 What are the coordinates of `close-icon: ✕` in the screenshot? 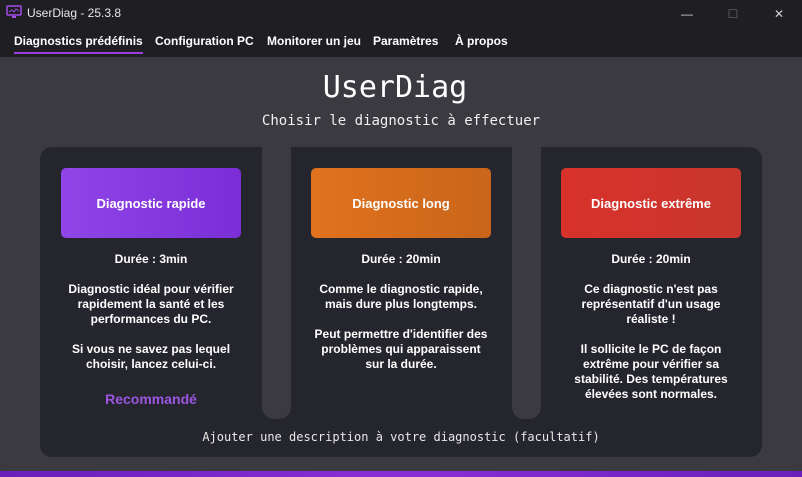 It's located at (779, 13).